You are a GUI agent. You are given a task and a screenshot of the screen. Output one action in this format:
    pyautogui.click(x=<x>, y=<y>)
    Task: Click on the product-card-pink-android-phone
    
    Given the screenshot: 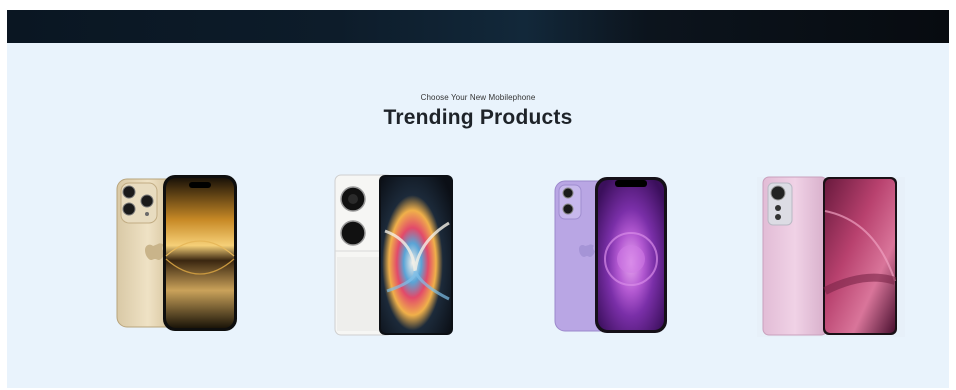 What is the action you would take?
    pyautogui.click(x=831, y=256)
    